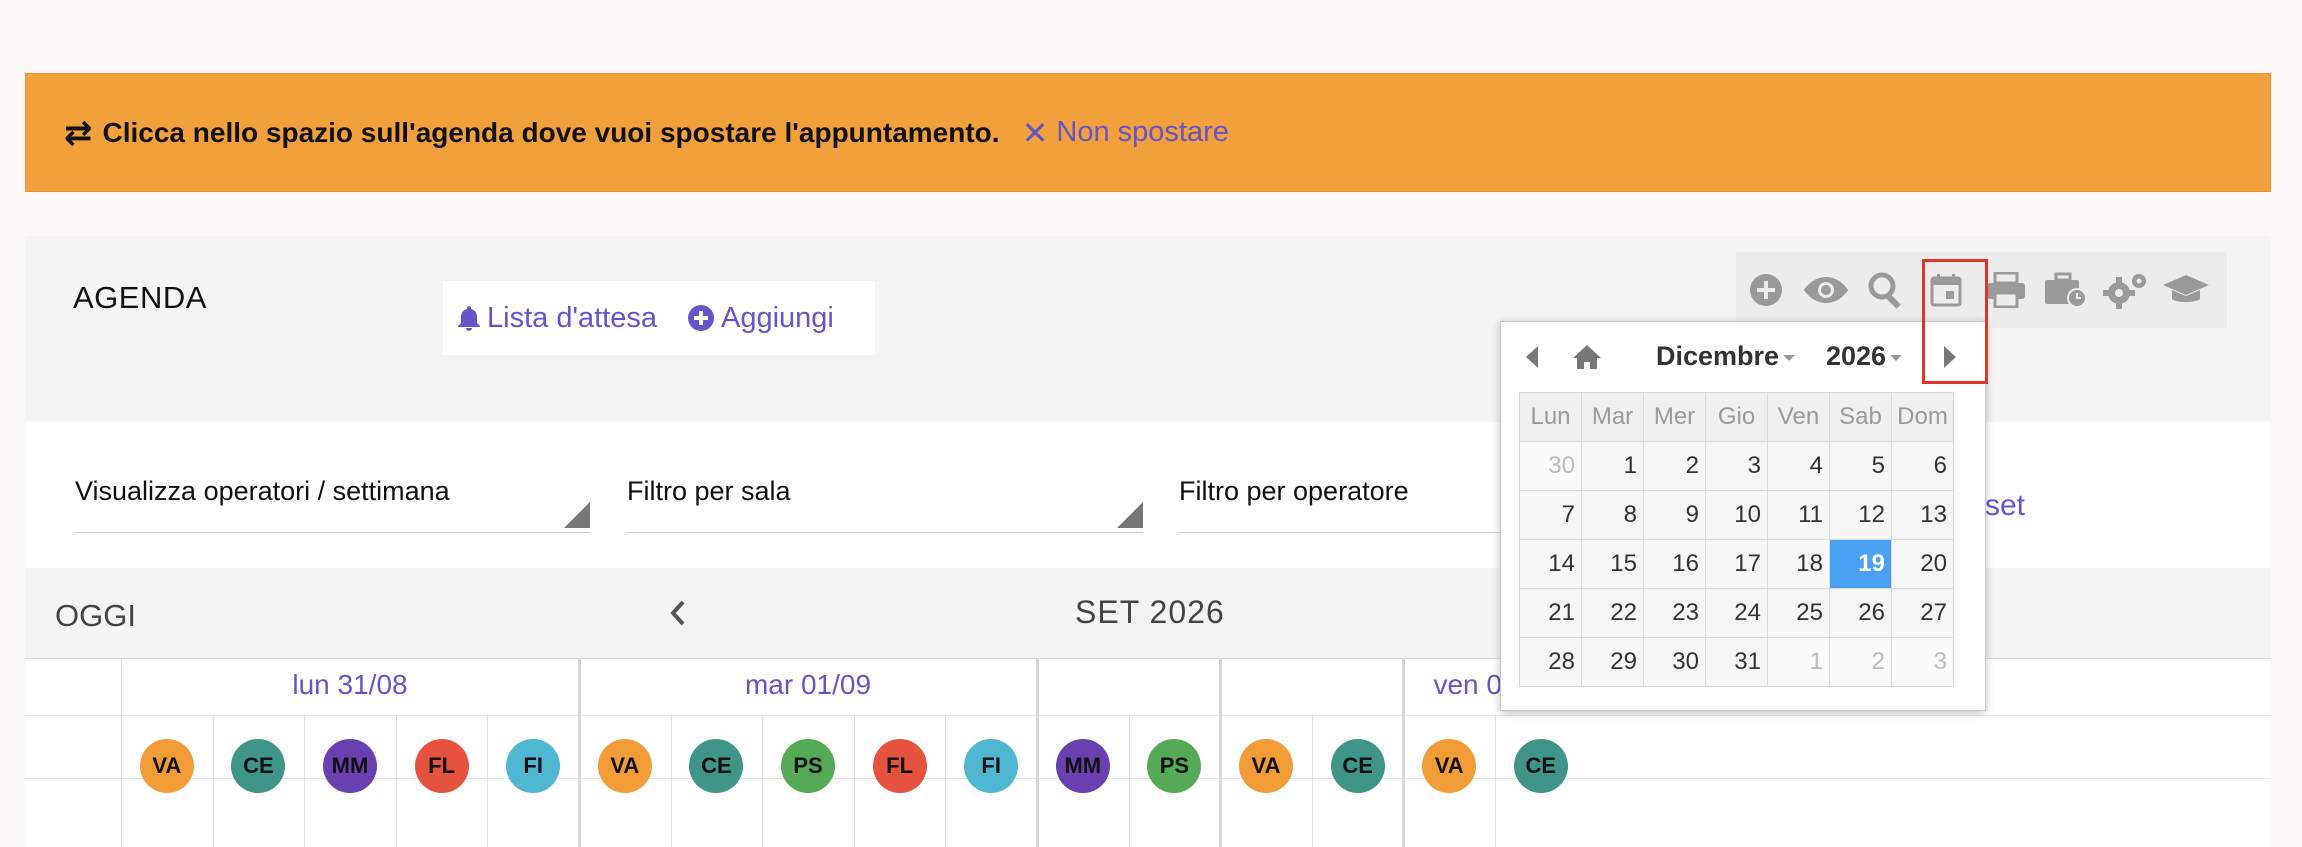 Image resolution: width=2302 pixels, height=847 pixels. What do you see at coordinates (1612, 662) in the screenshot?
I see `day-cell: 29` at bounding box center [1612, 662].